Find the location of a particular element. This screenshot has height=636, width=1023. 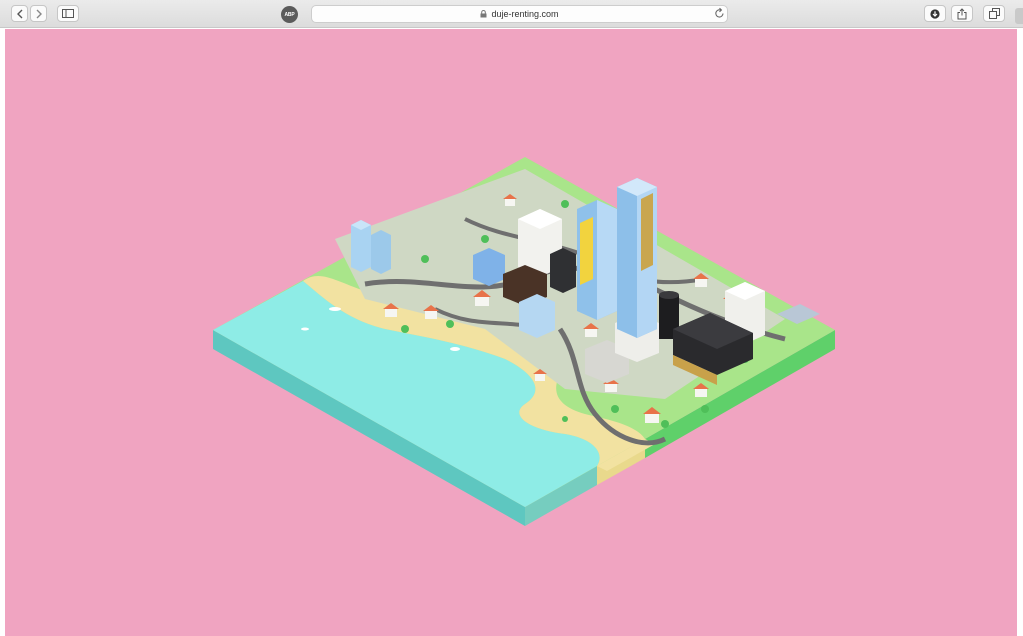

adblock-button: ABP is located at coordinates (289, 14).